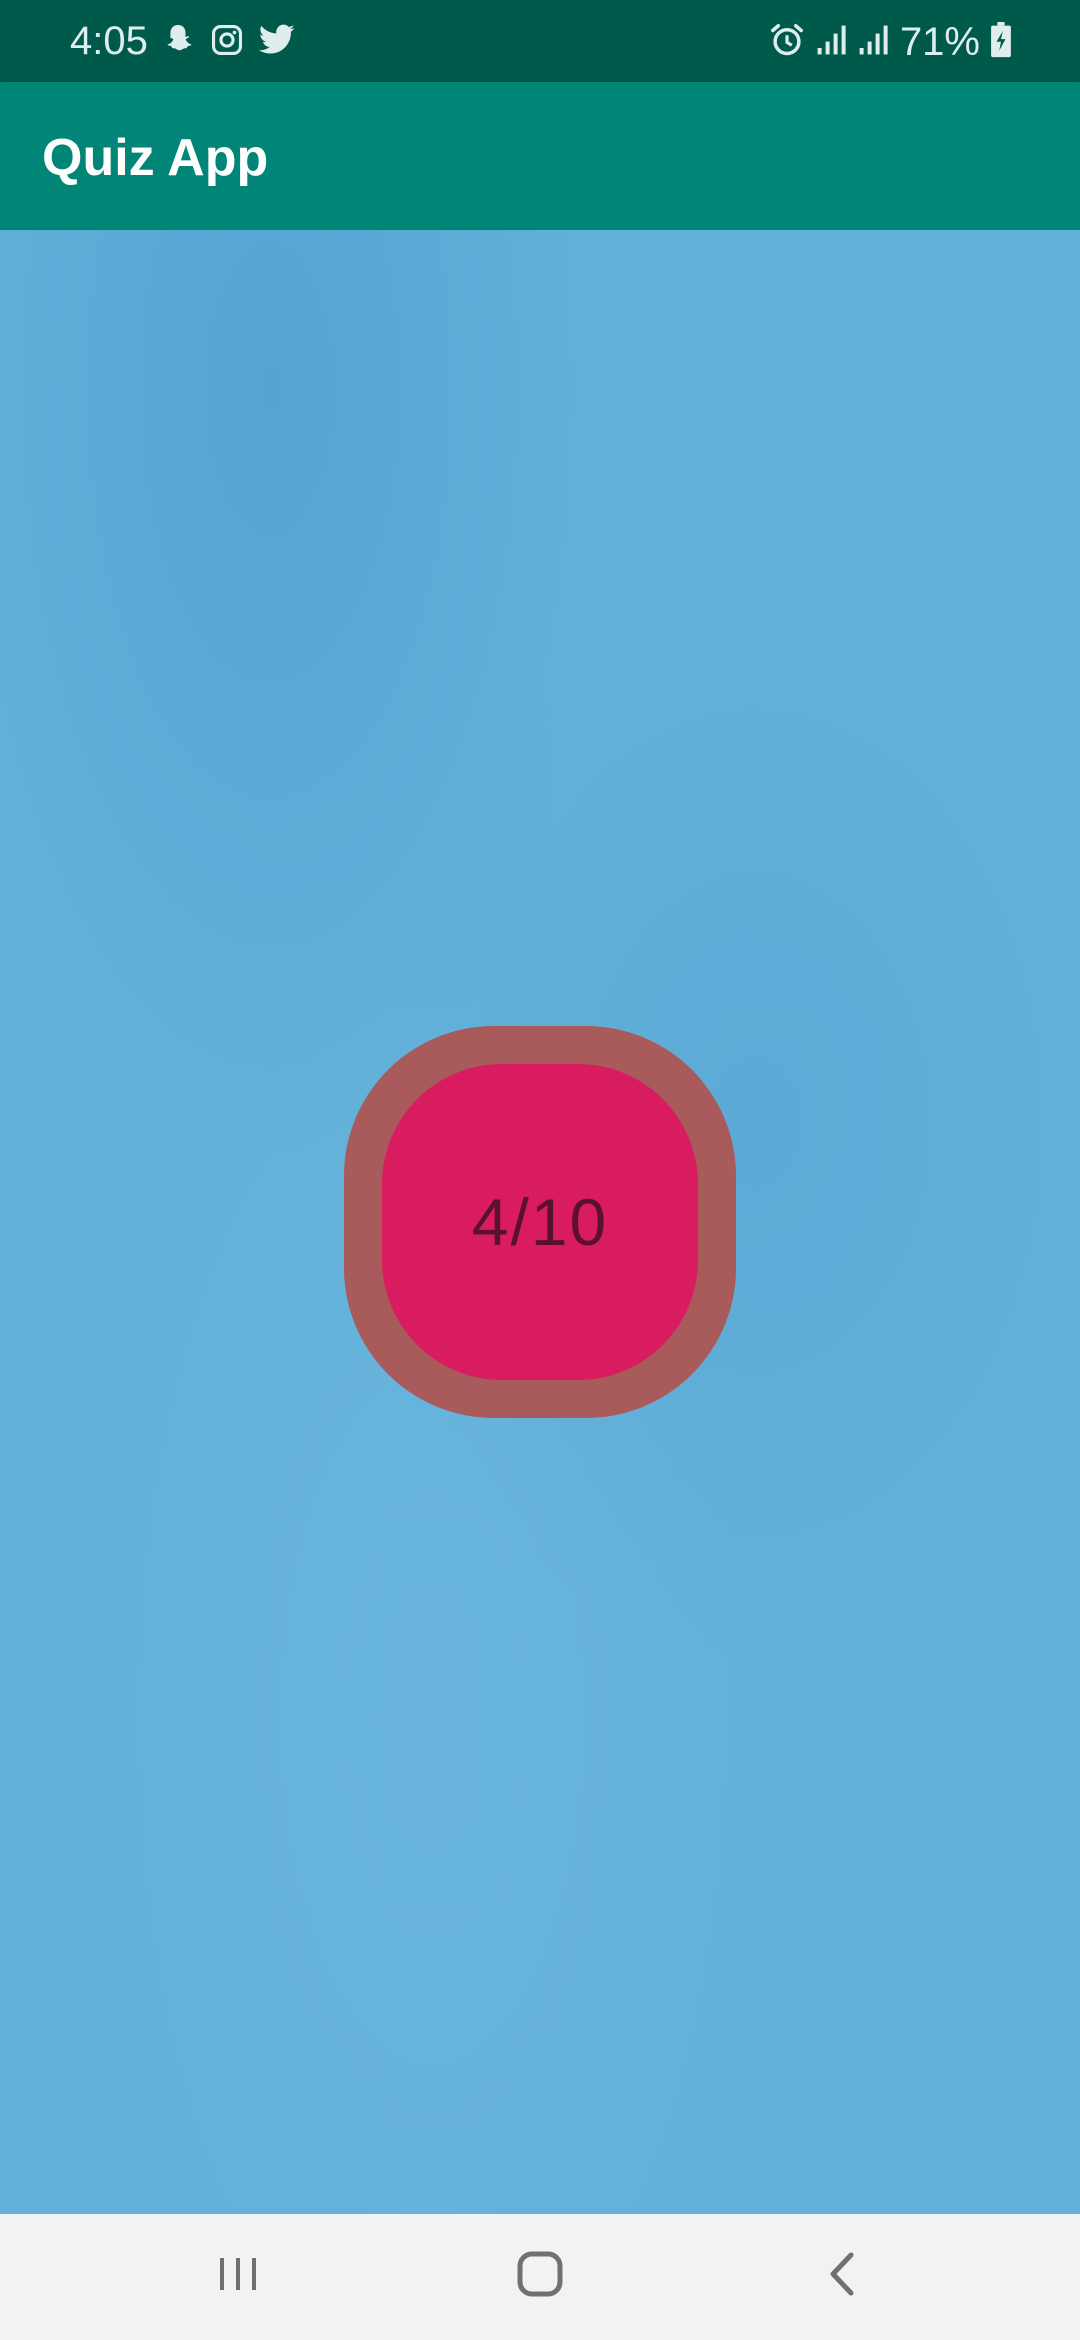  I want to click on status-bar: 4:05 71%, so click(540, 41).